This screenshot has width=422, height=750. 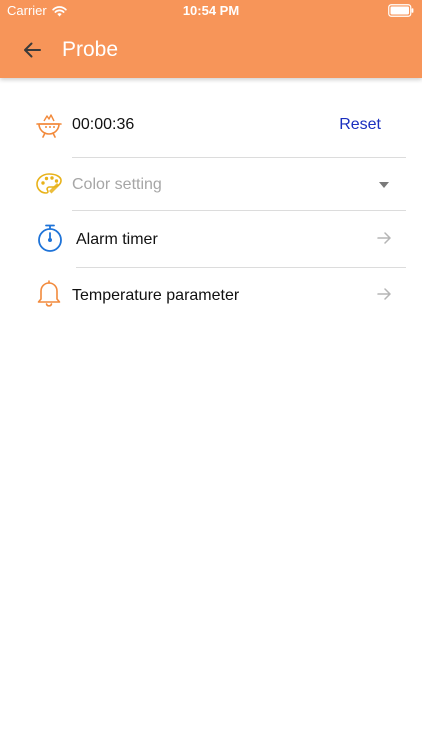 What do you see at coordinates (117, 239) in the screenshot?
I see `alarm-timer-label: Alarm timer` at bounding box center [117, 239].